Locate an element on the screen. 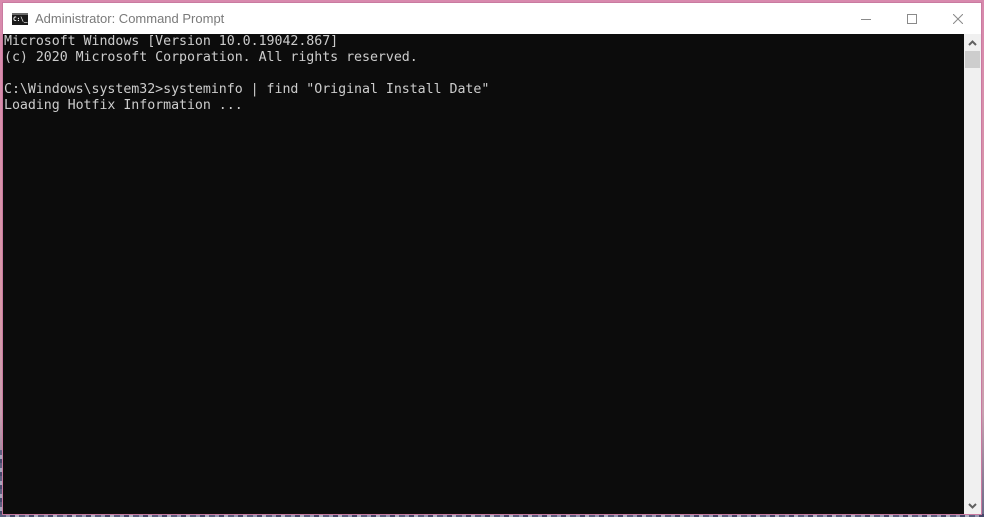 Image resolution: width=984 pixels, height=517 pixels. maximize-icon is located at coordinates (912, 18).